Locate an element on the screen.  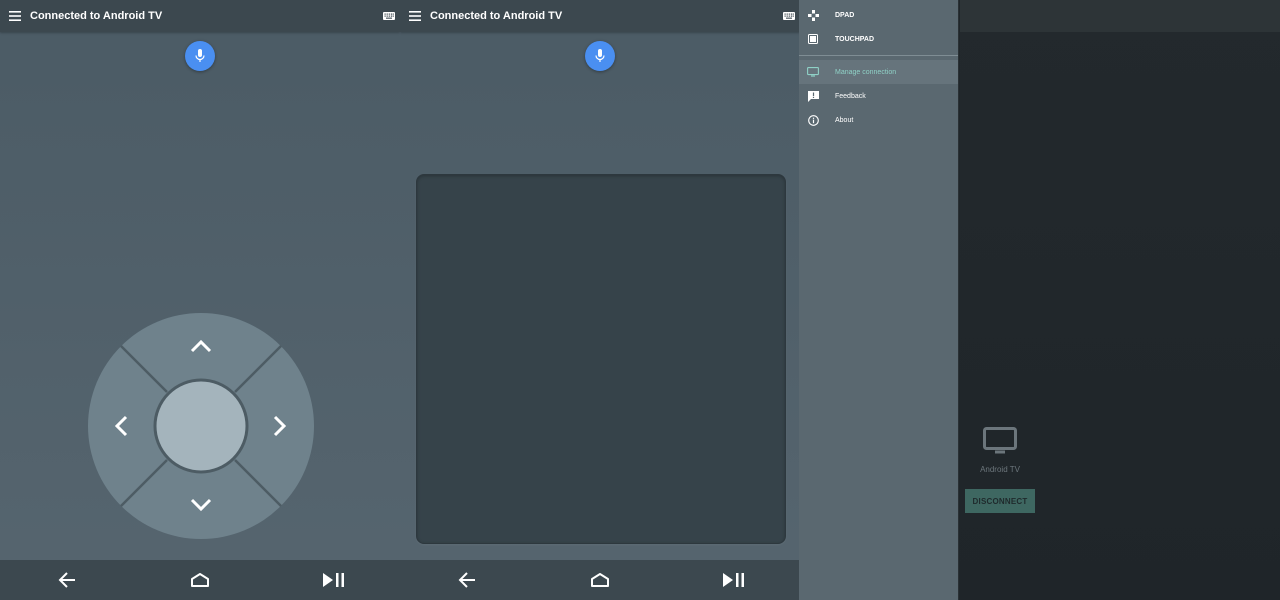
gamepad-icon is located at coordinates (813, 15).